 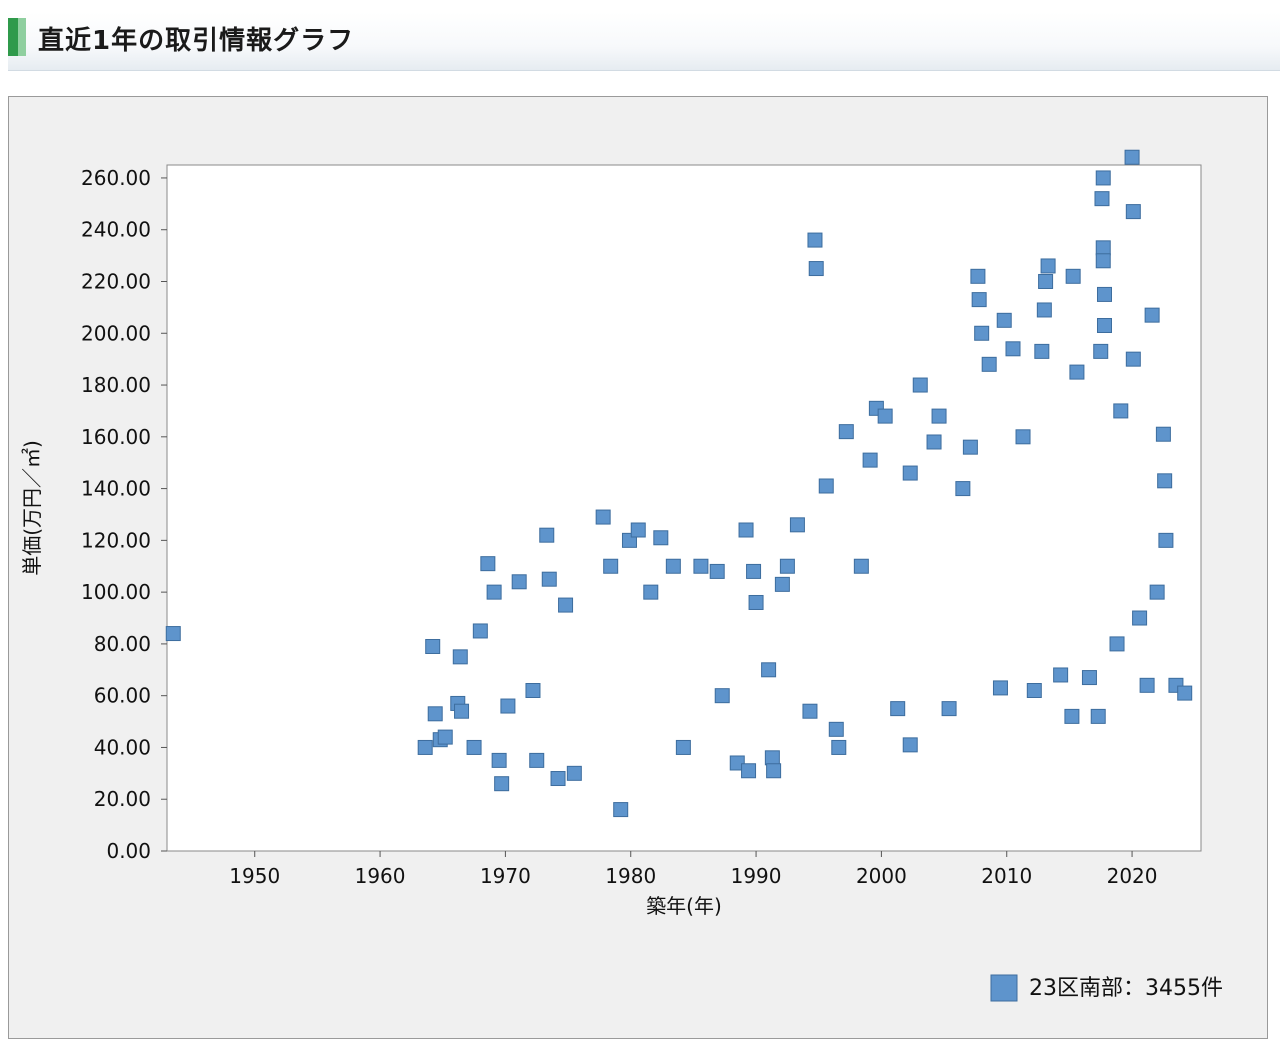 What do you see at coordinates (380, 876) in the screenshot?
I see `x-tick-label: 1960` at bounding box center [380, 876].